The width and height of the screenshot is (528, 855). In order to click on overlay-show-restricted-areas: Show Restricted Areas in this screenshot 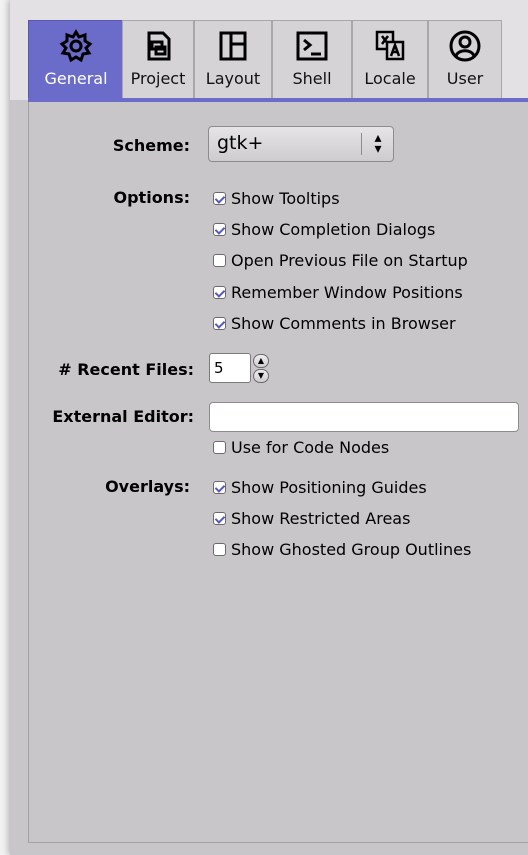, I will do `click(311, 518)`.